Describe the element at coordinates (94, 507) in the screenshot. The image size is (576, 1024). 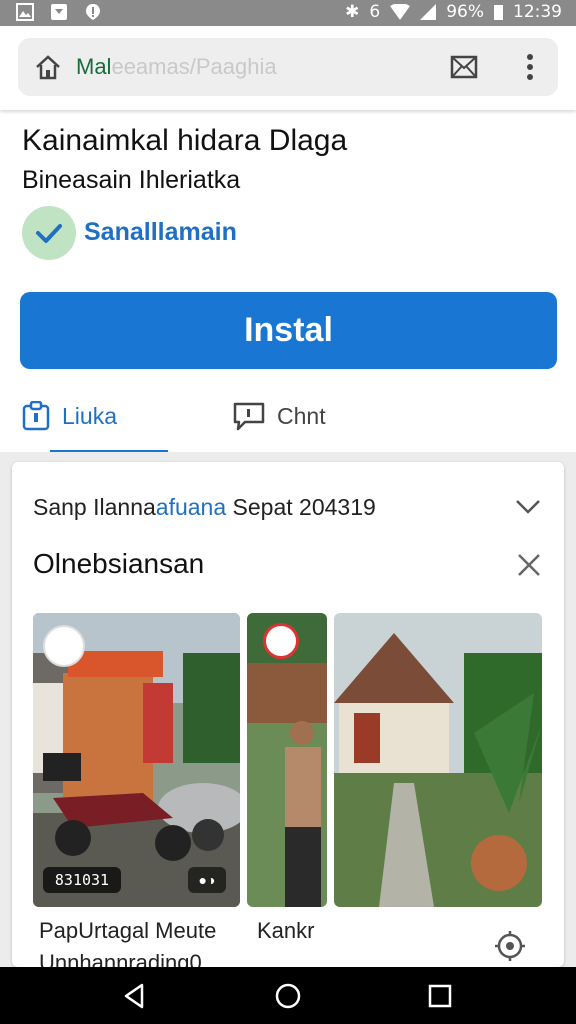
I see `date-prefix: Sanp Ilanna` at that location.